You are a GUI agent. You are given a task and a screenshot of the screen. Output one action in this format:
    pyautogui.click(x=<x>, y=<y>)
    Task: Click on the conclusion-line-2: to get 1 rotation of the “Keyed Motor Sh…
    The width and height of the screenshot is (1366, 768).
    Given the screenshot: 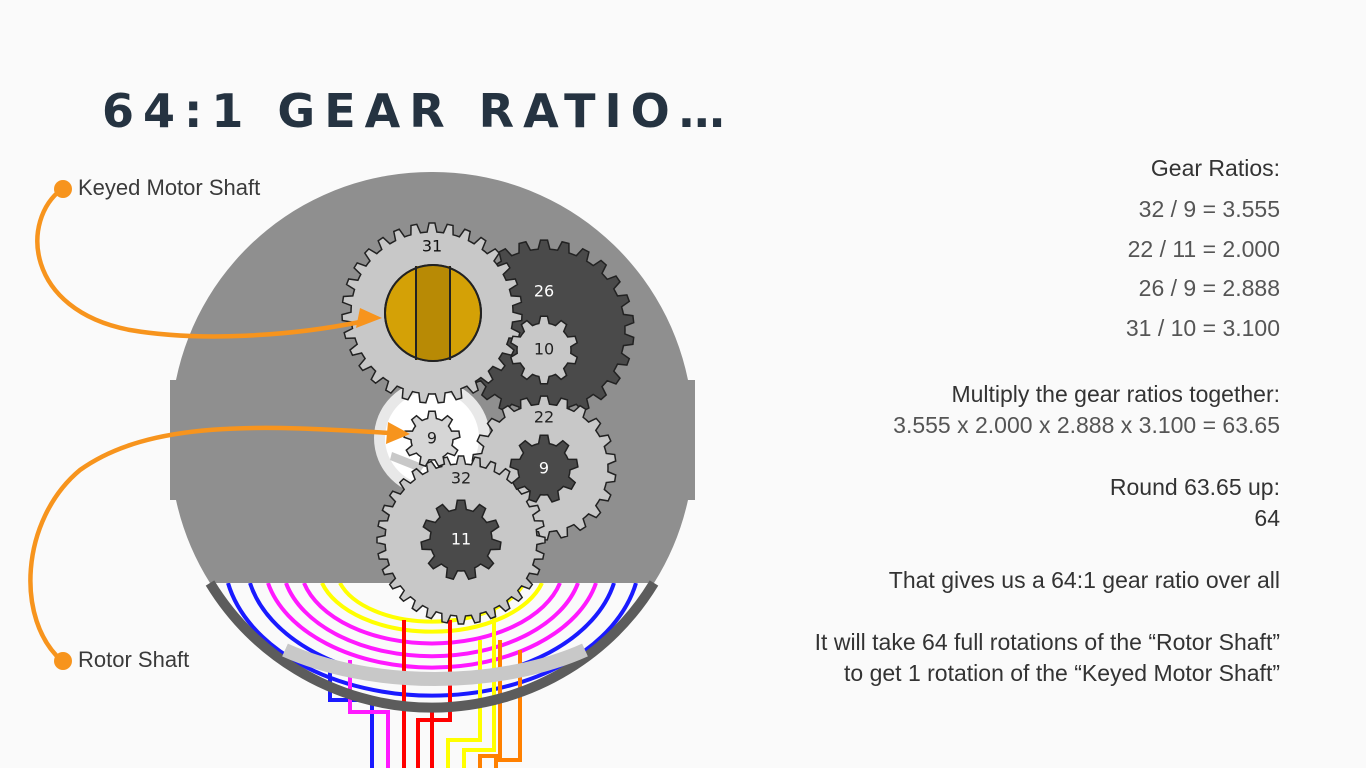 What is the action you would take?
    pyautogui.click(x=1062, y=673)
    